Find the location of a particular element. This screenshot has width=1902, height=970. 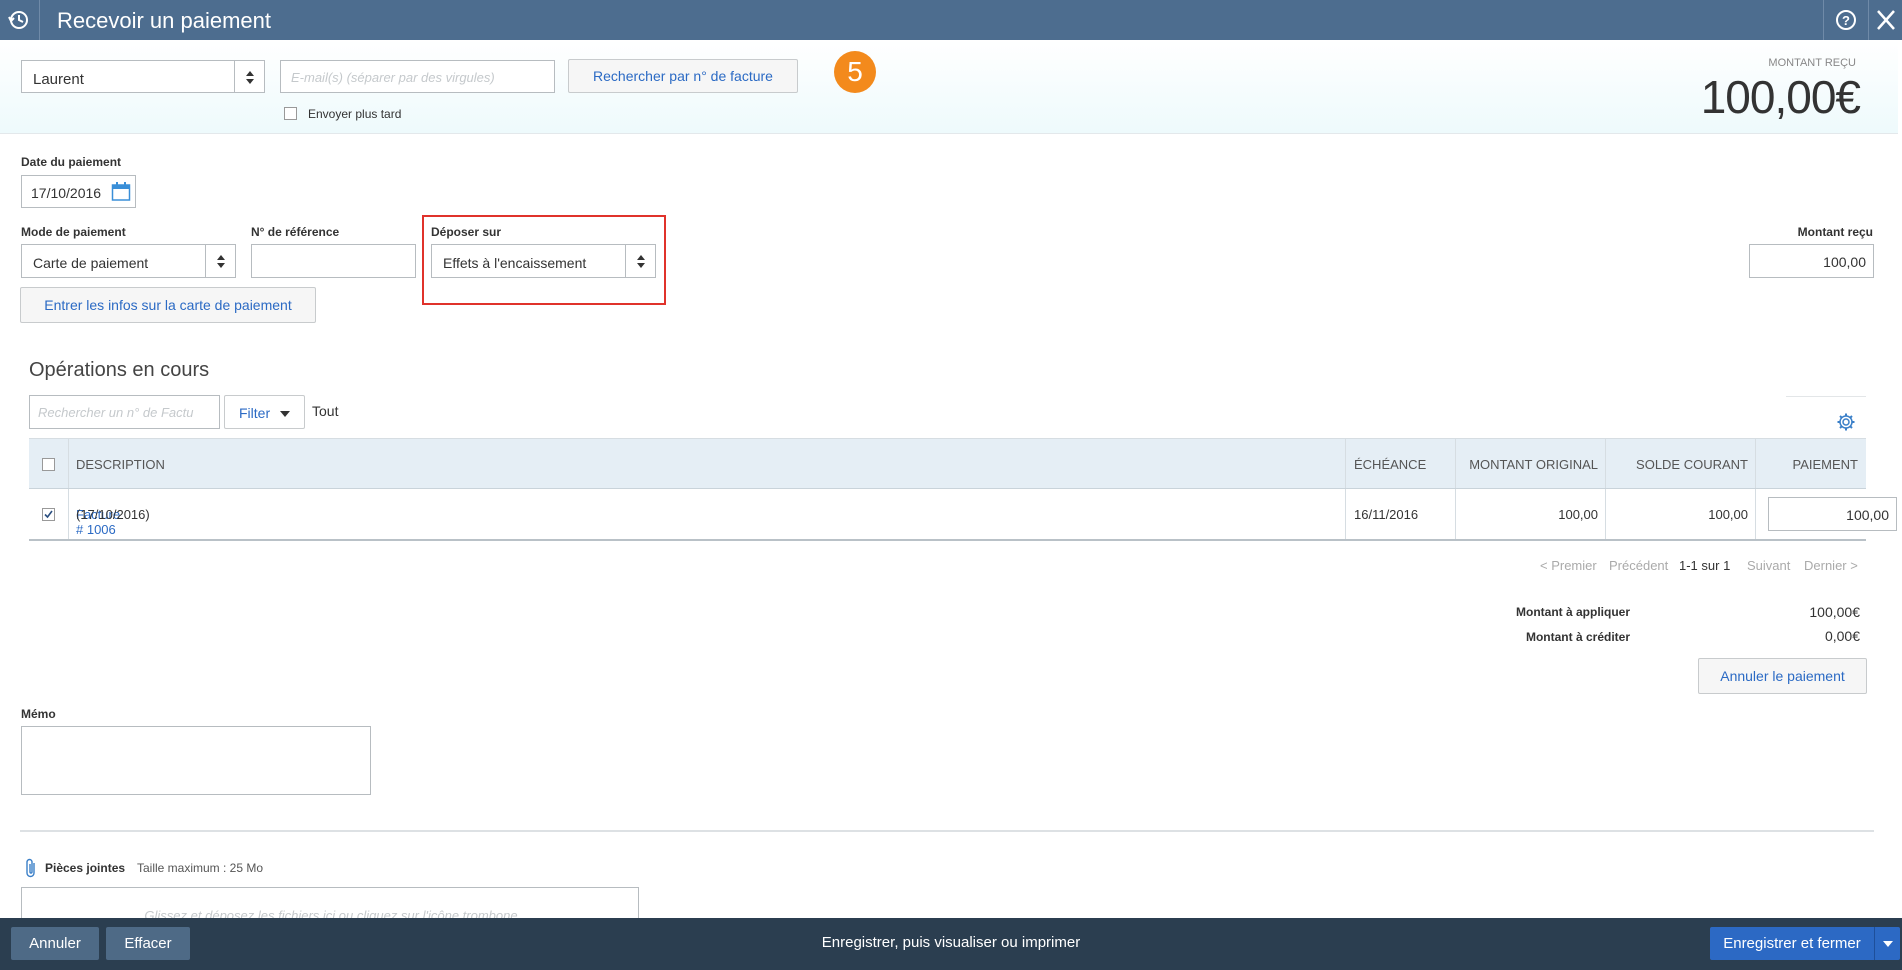

operations-title: Opérations en cours is located at coordinates (119, 370).